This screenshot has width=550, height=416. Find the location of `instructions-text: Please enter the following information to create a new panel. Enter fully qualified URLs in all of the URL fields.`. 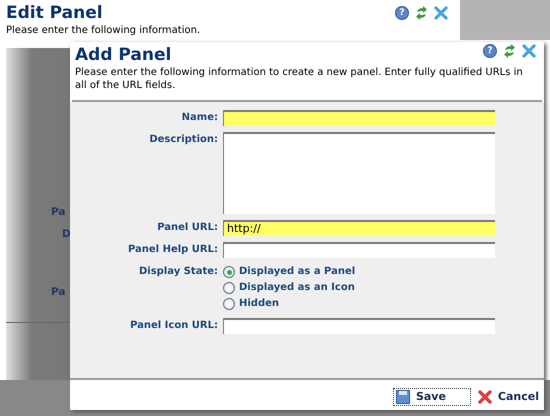

instructions-text: Please enter the following information to create a new panel. Enter fully qualified URLs in all of the URL fields. is located at coordinates (299, 79).